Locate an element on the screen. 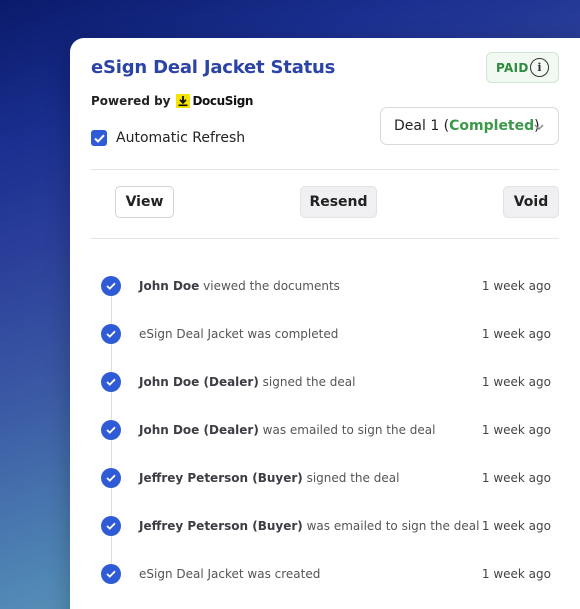  deal-select-prefix: Deal 1 ( is located at coordinates (422, 126).